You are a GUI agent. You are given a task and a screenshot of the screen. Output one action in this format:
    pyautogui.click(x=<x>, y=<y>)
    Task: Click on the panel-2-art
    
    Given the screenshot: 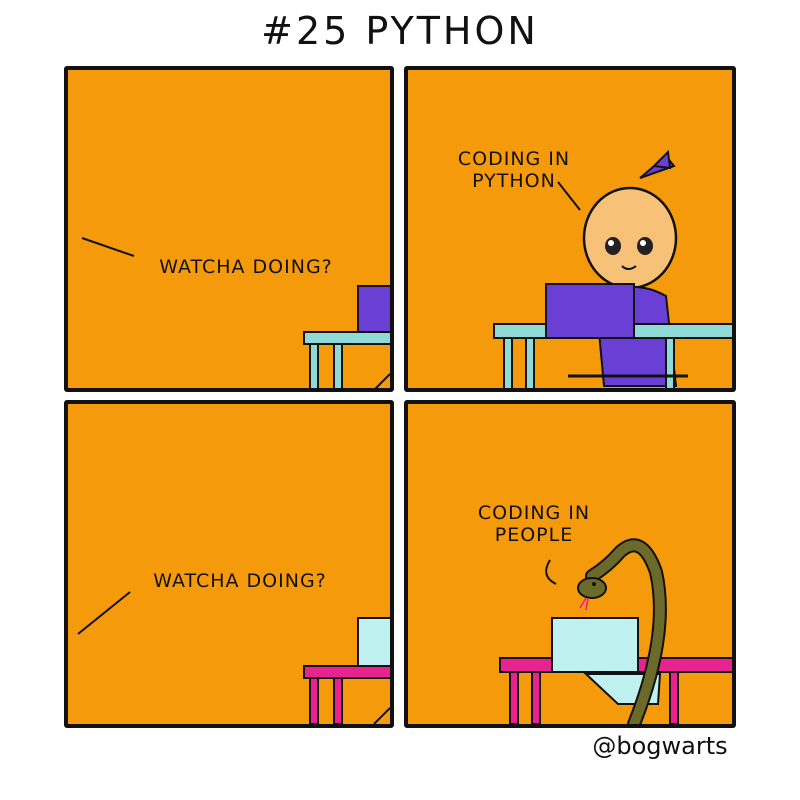 What is the action you would take?
    pyautogui.click(x=612, y=268)
    